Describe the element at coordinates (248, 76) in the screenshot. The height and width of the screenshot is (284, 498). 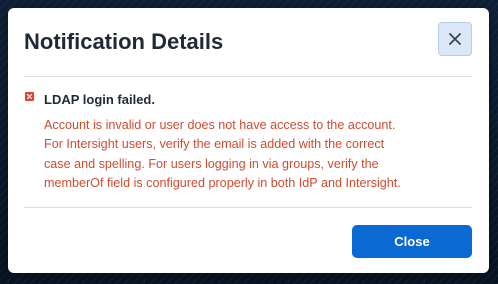
I see `header-divider` at that location.